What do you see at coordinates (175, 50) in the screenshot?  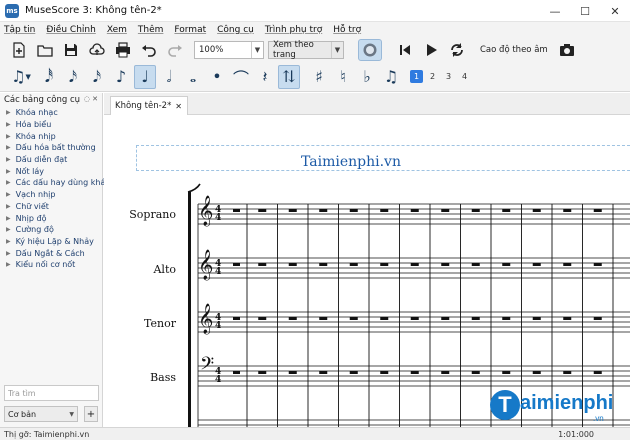 I see `redo-icon` at bounding box center [175, 50].